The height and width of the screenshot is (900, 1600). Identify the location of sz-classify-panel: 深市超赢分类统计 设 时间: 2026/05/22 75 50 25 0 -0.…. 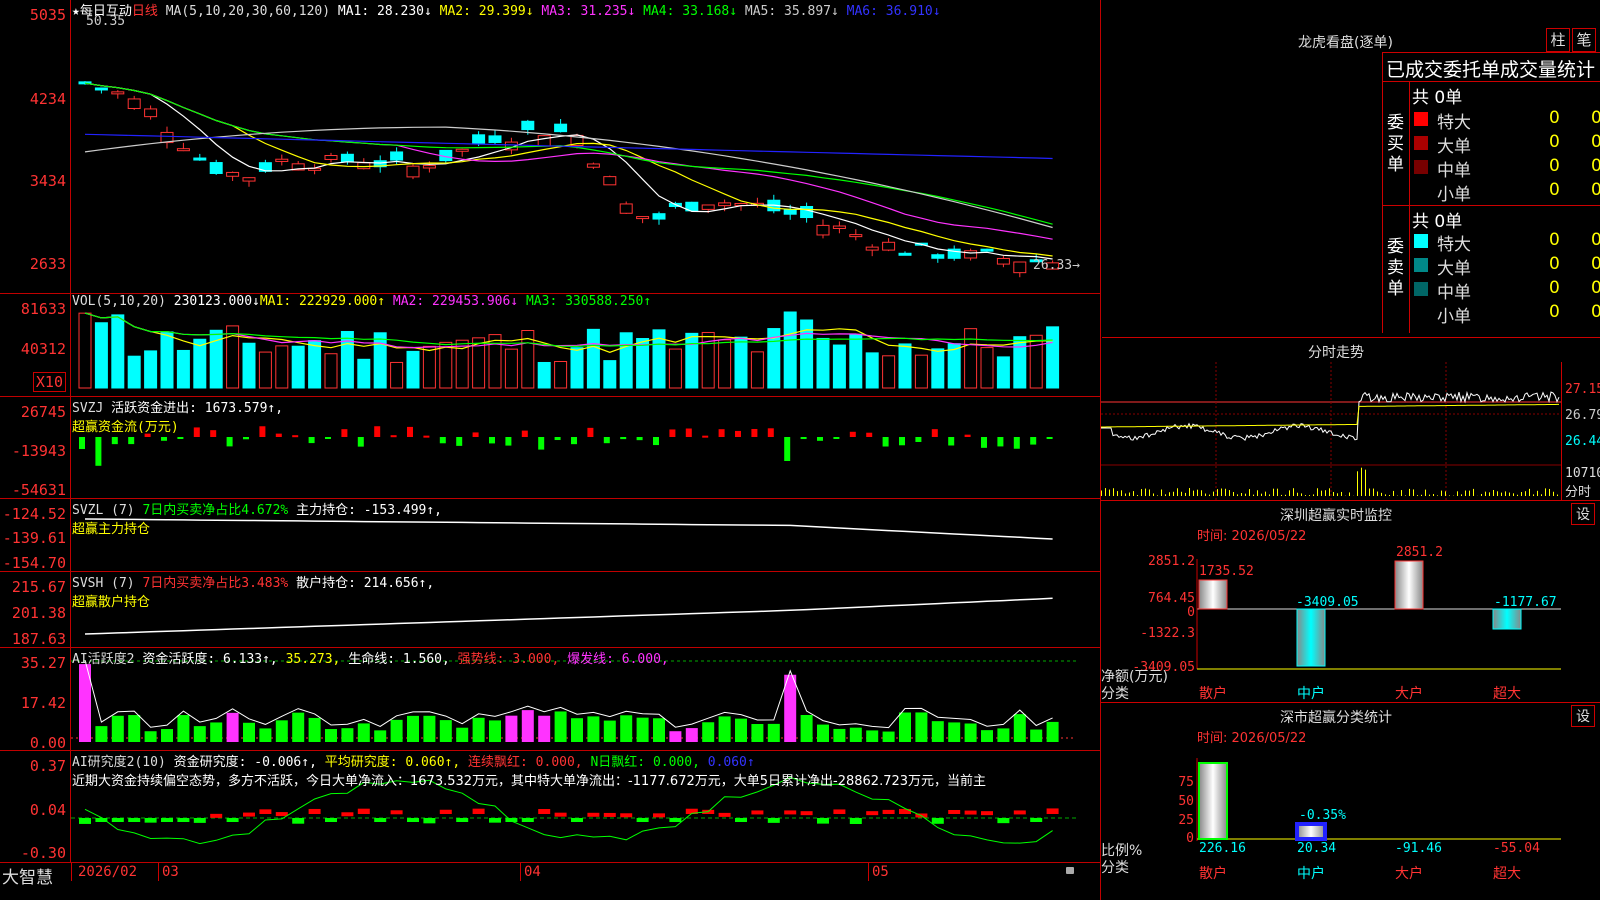
(1350, 801).